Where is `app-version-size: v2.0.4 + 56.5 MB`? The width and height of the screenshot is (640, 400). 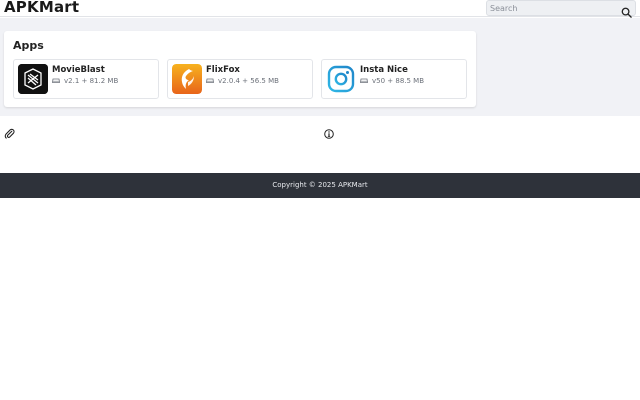
app-version-size: v2.0.4 + 56.5 MB is located at coordinates (248, 81).